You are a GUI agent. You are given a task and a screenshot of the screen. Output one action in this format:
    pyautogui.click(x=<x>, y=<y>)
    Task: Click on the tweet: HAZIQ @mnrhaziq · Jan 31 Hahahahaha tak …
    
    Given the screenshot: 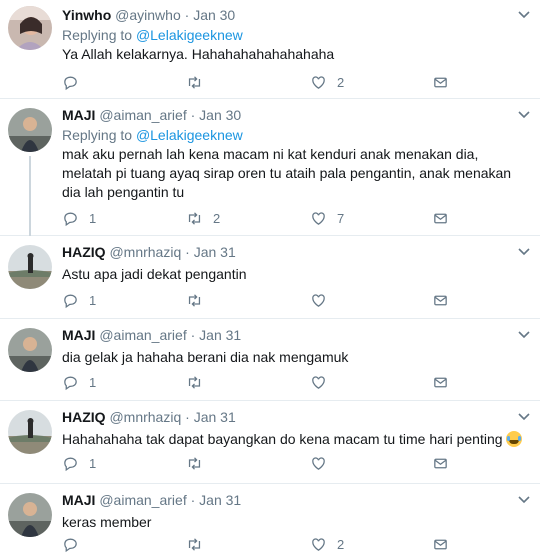 What is the action you would take?
    pyautogui.click(x=270, y=443)
    